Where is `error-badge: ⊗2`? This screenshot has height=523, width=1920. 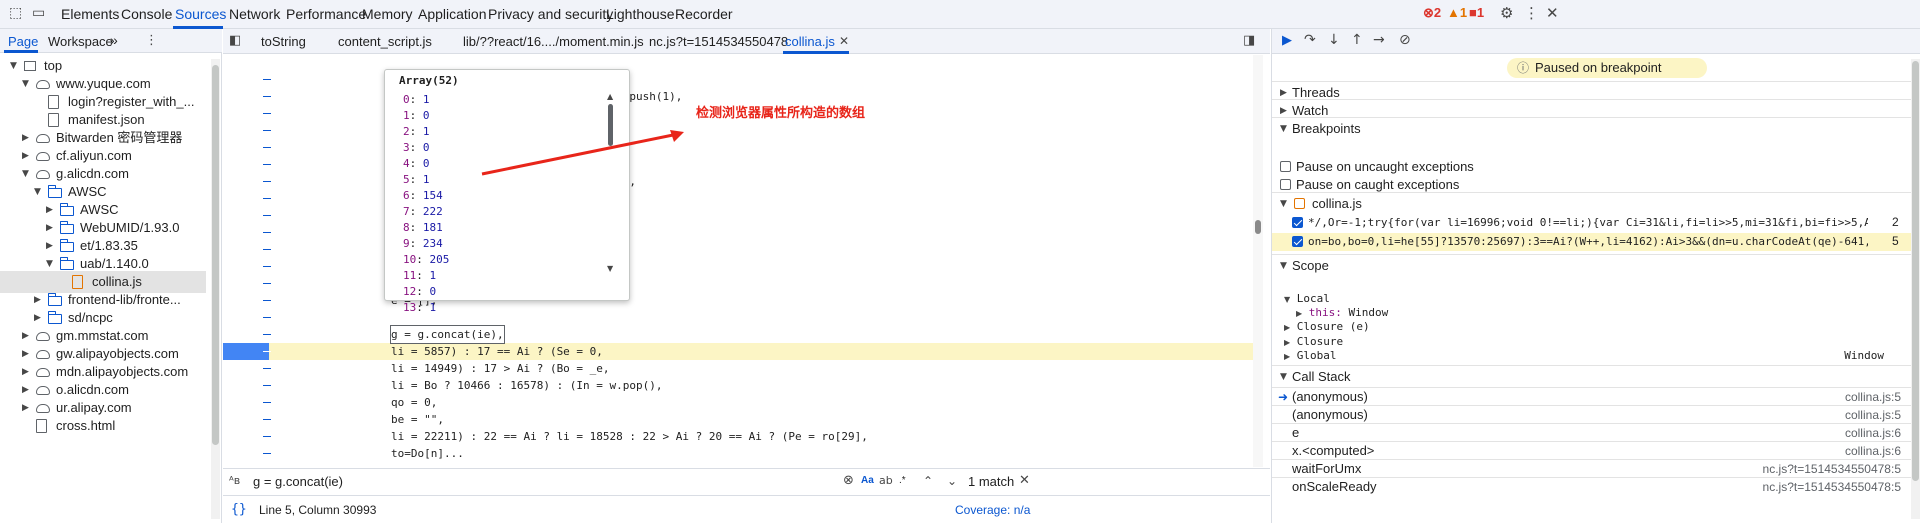
error-badge: ⊗2 is located at coordinates (1432, 13).